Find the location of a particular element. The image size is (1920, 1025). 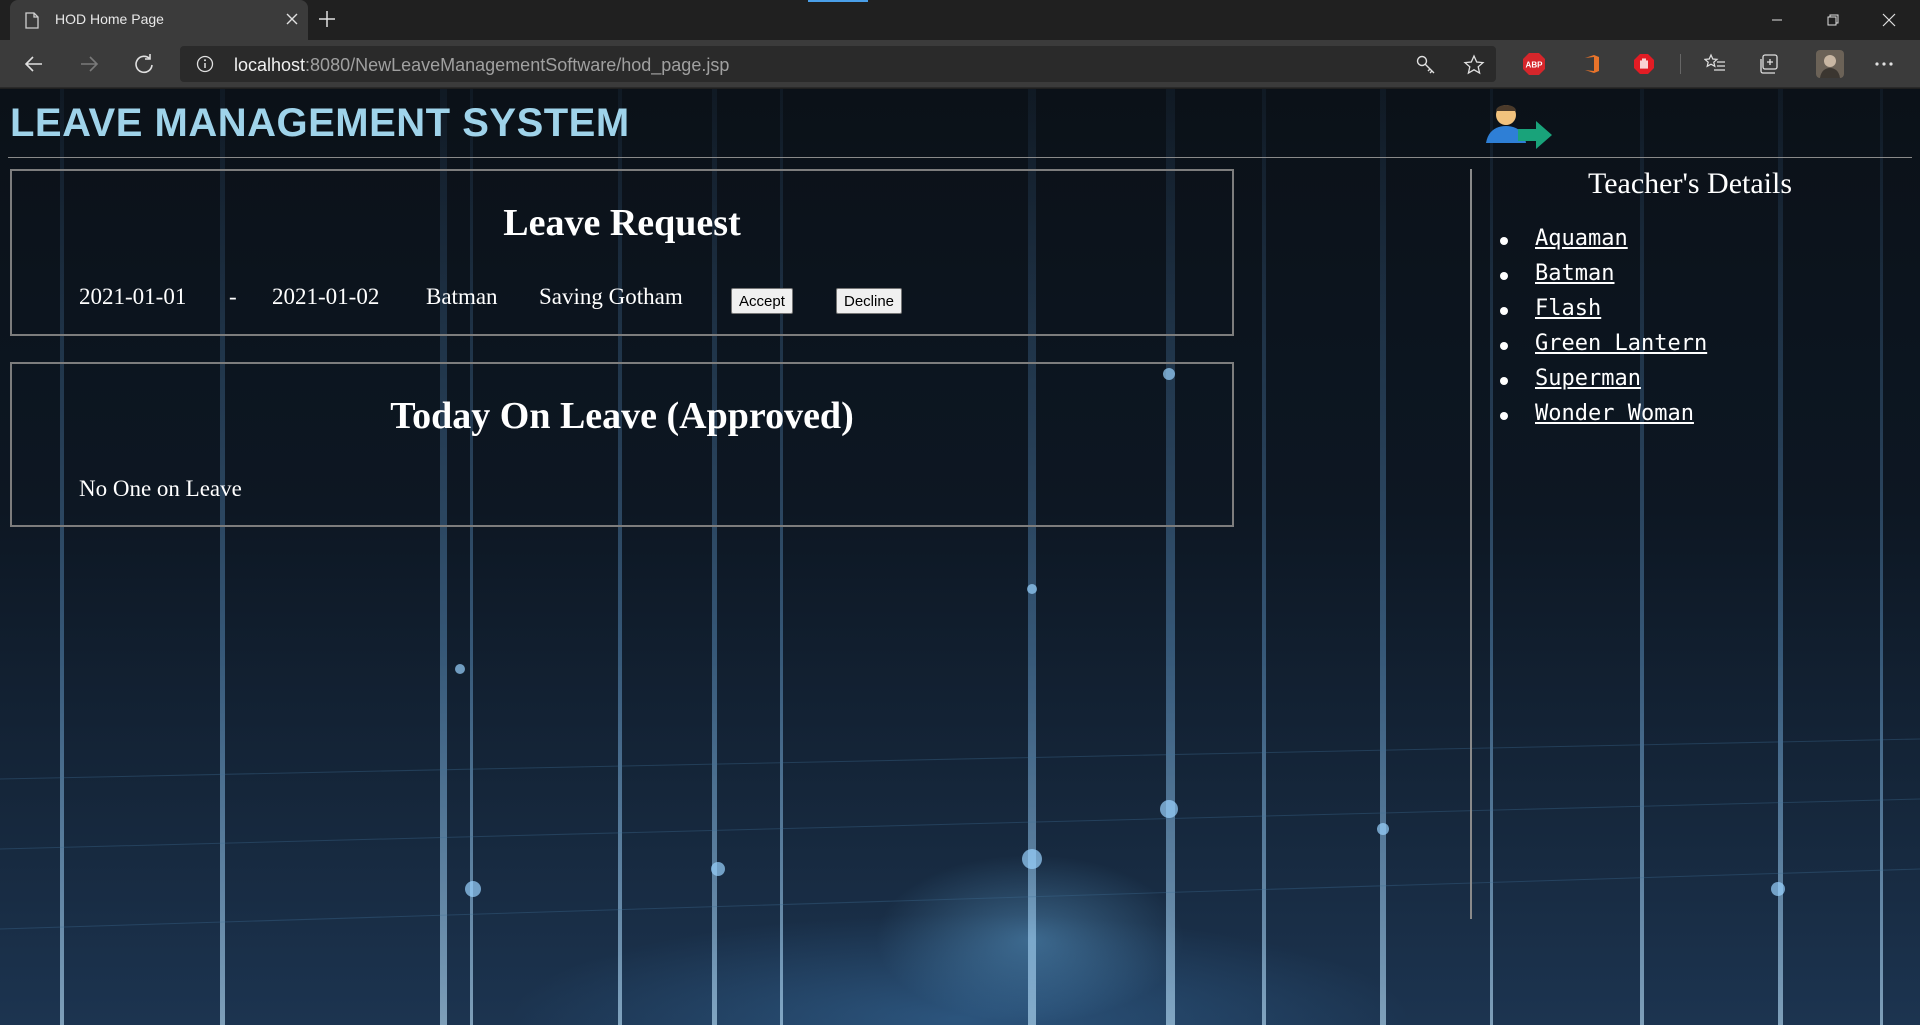

toolbar-separator is located at coordinates (1680, 64).